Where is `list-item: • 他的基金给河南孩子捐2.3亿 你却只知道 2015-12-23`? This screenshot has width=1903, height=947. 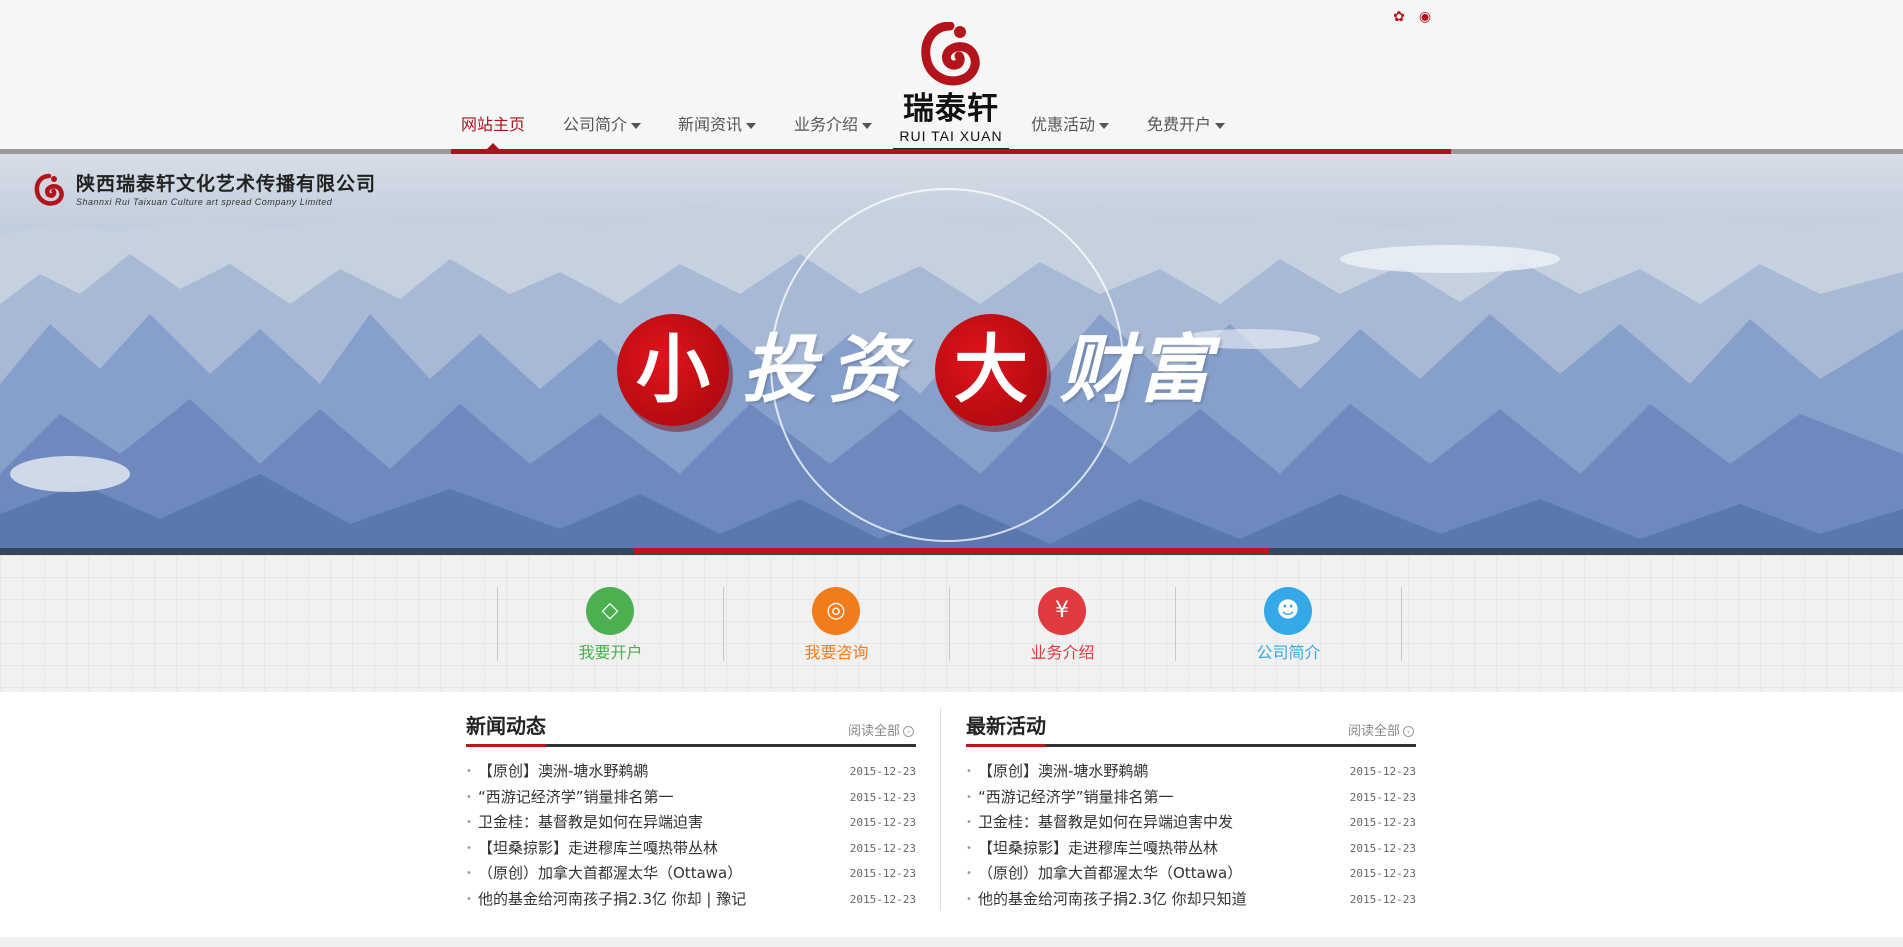 list-item: • 他的基金给河南孩子捐2.3亿 你却只知道 2015-12-23 is located at coordinates (1191, 900).